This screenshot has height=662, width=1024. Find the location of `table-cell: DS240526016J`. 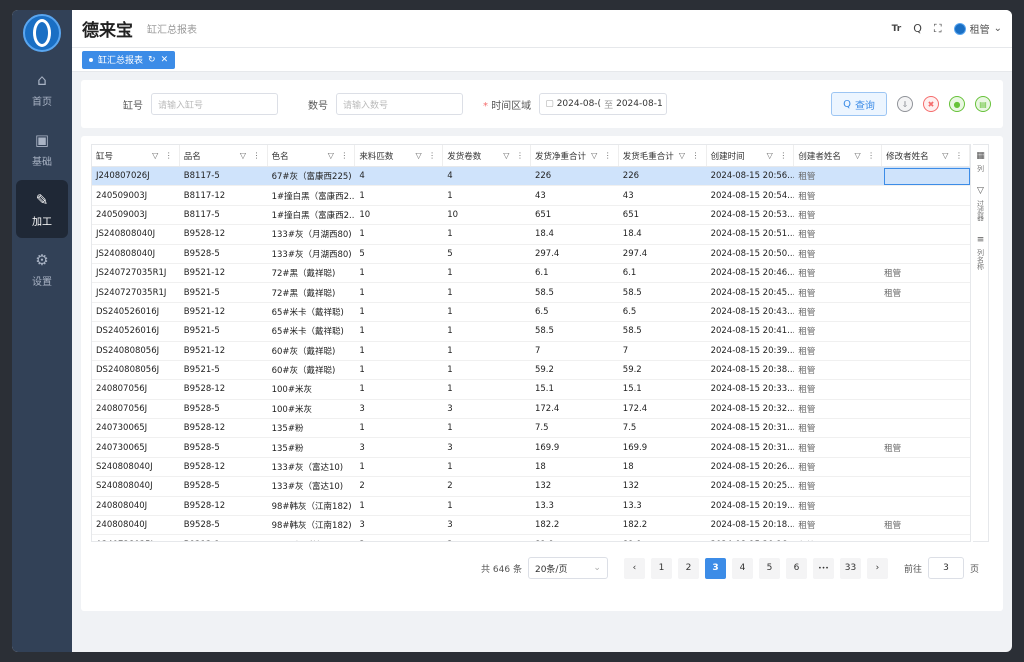

table-cell: DS240526016J is located at coordinates (136, 331).